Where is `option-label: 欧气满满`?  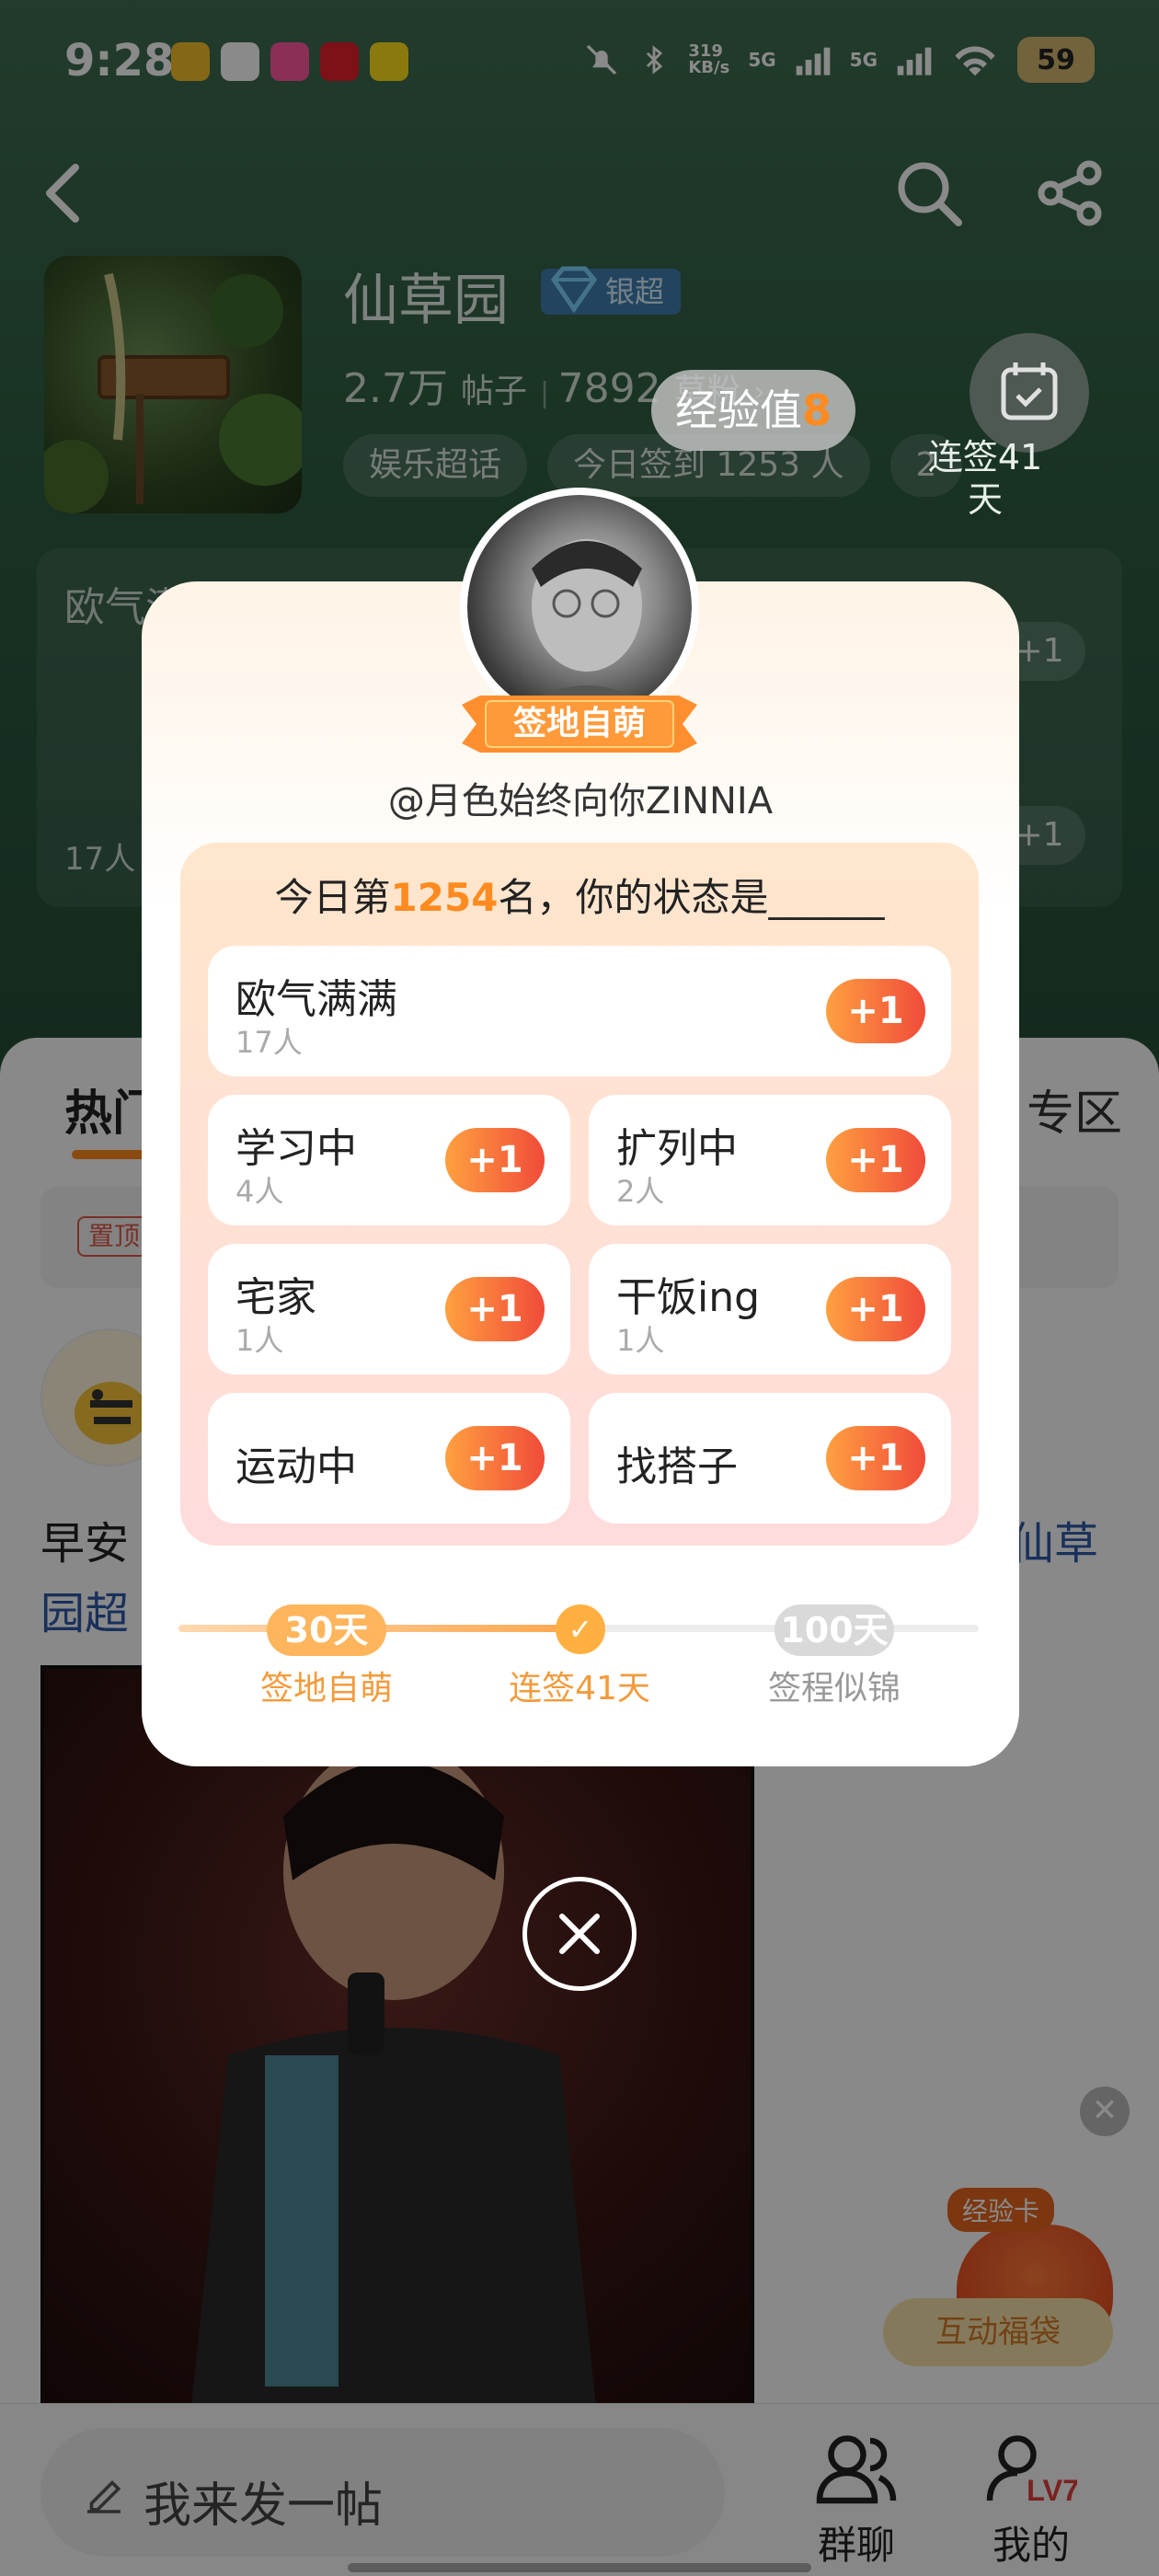
option-label: 欧气满满 is located at coordinates (316, 999).